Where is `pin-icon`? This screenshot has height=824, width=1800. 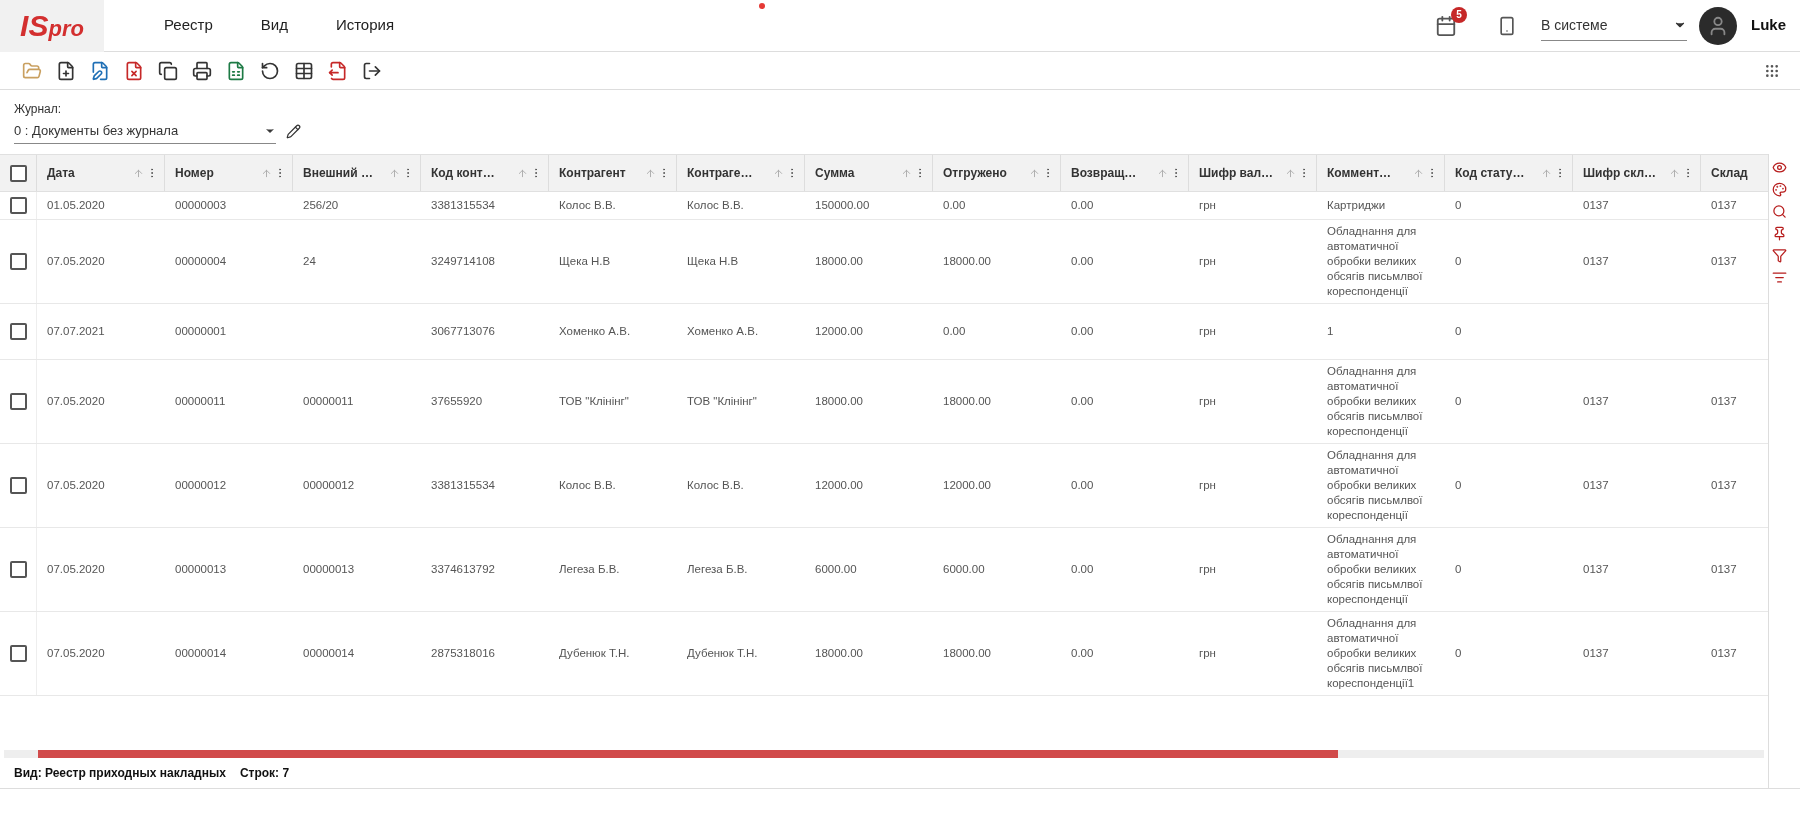 pin-icon is located at coordinates (1779, 233).